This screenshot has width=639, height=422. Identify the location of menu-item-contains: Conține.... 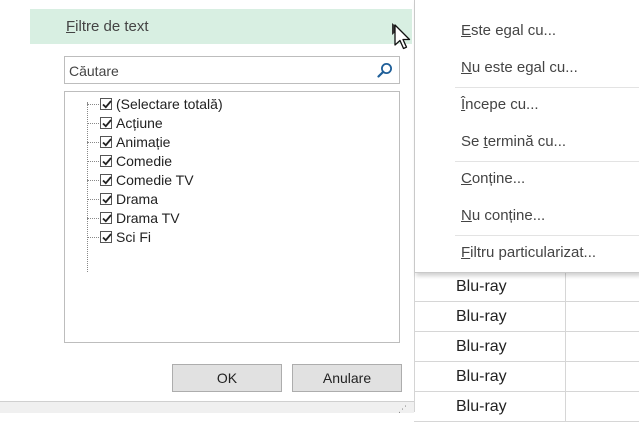
(493, 178).